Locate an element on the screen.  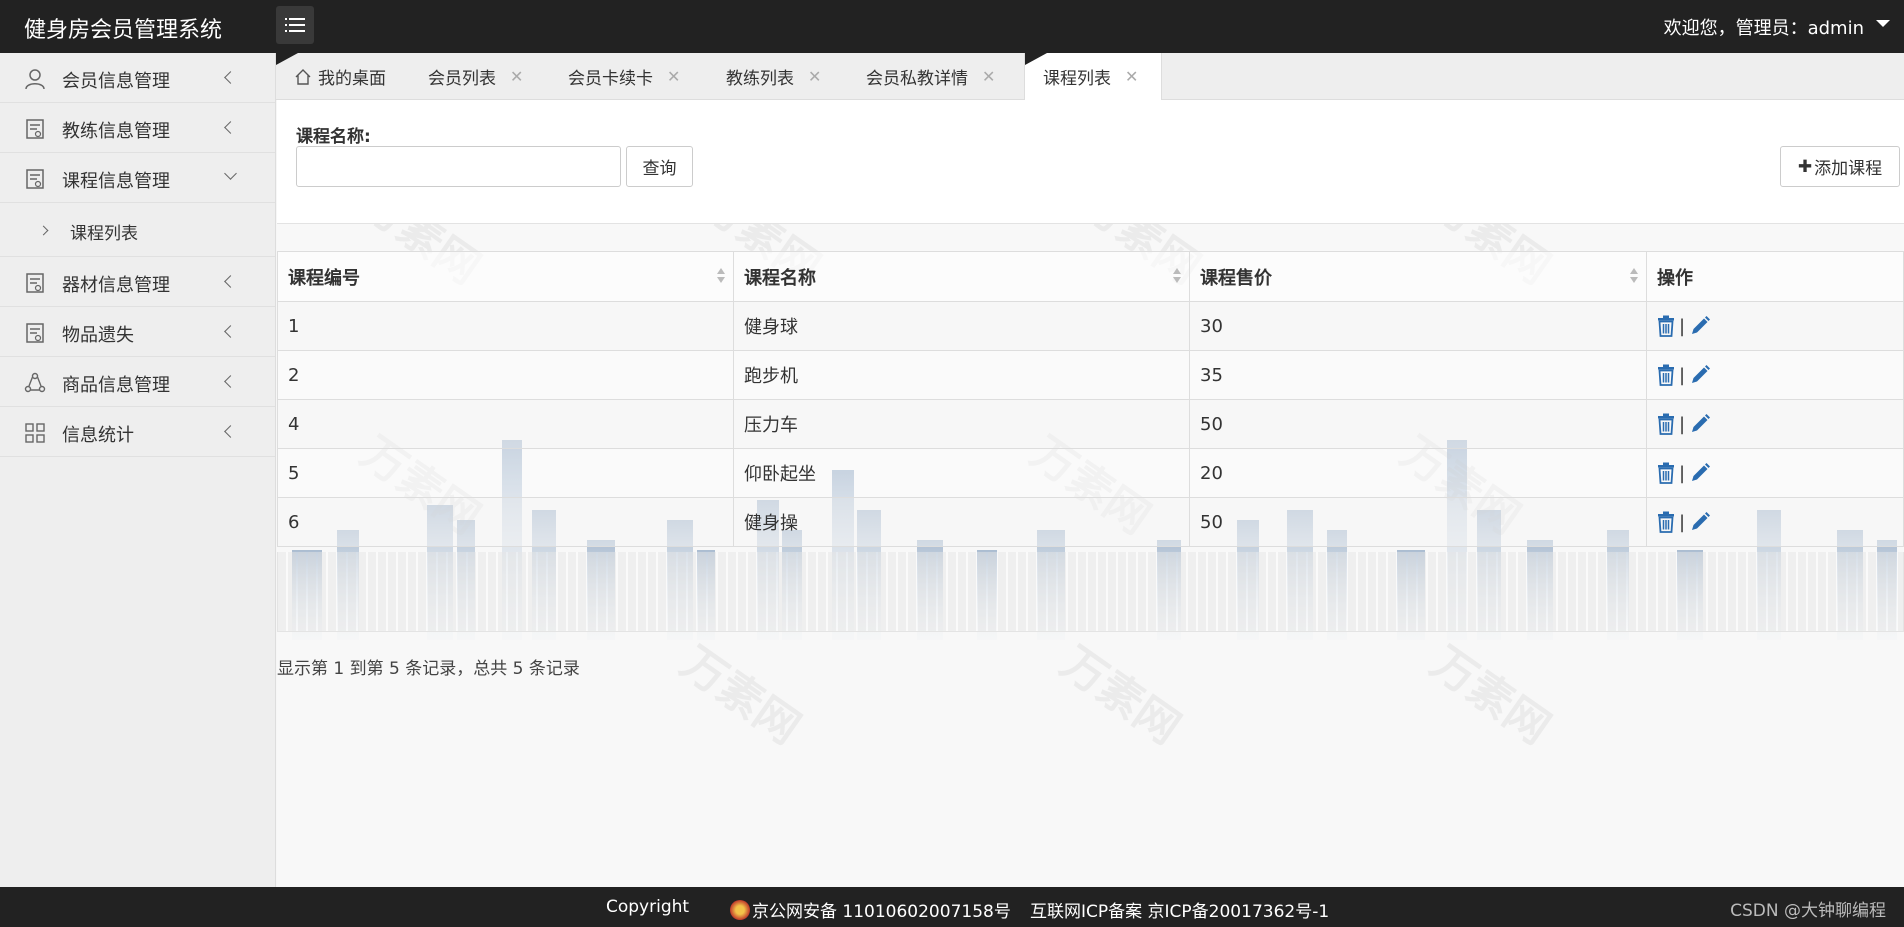
chevron-right-icon is located at coordinates (43, 230).